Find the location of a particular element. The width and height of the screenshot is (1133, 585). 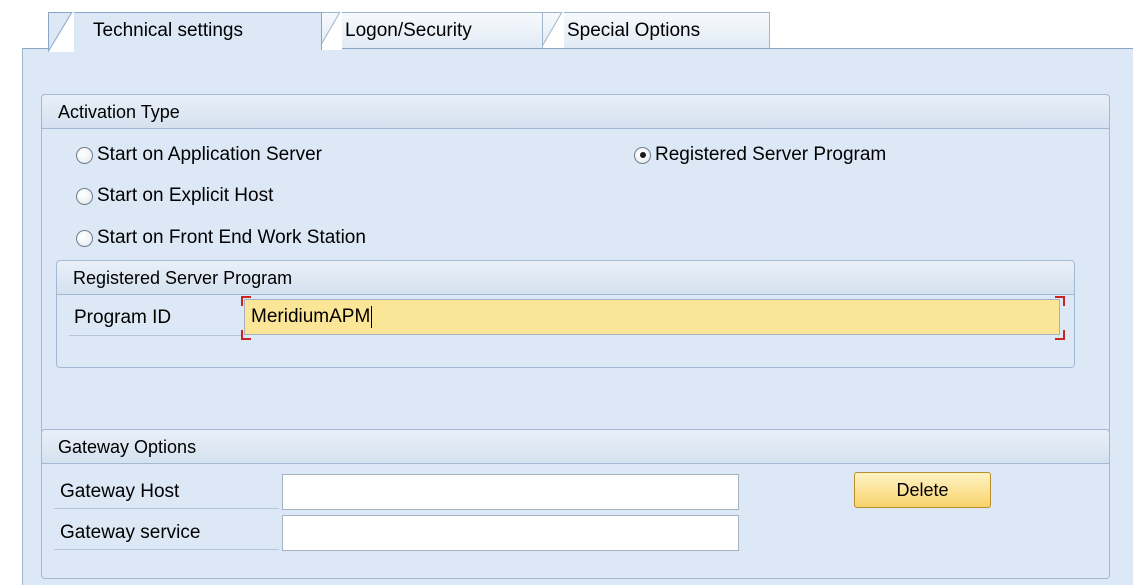

required-marker-top-left is located at coordinates (246, 301).